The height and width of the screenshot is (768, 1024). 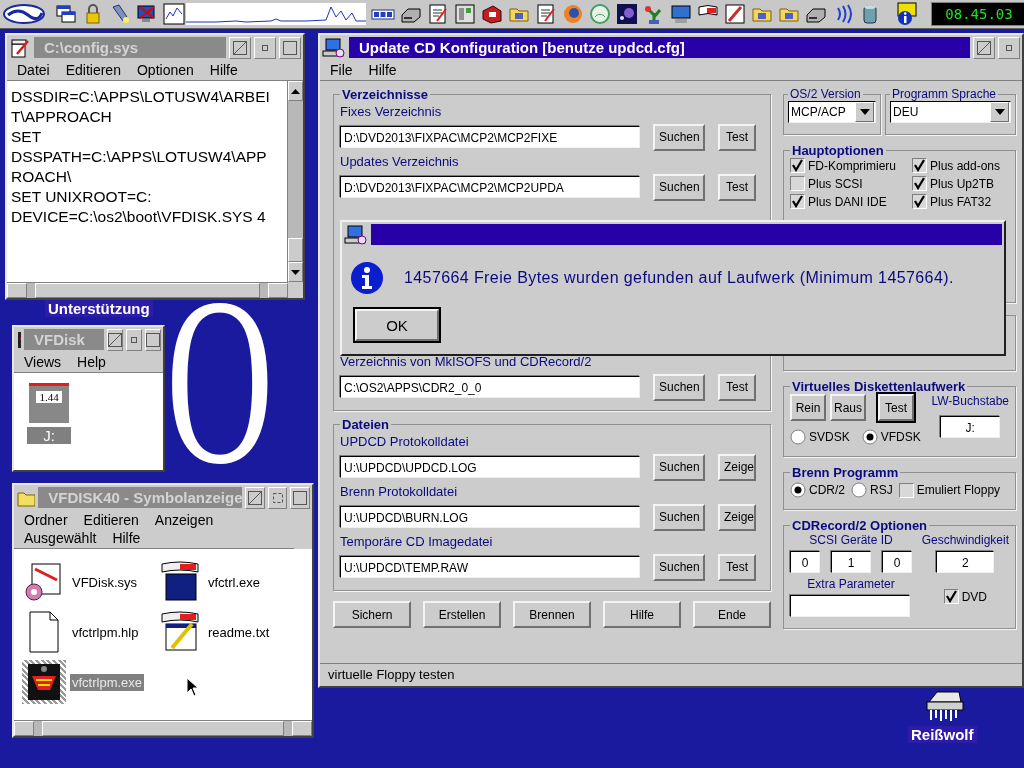 I want to click on desktop-icon-label: Unterstützung, so click(x=99, y=308).